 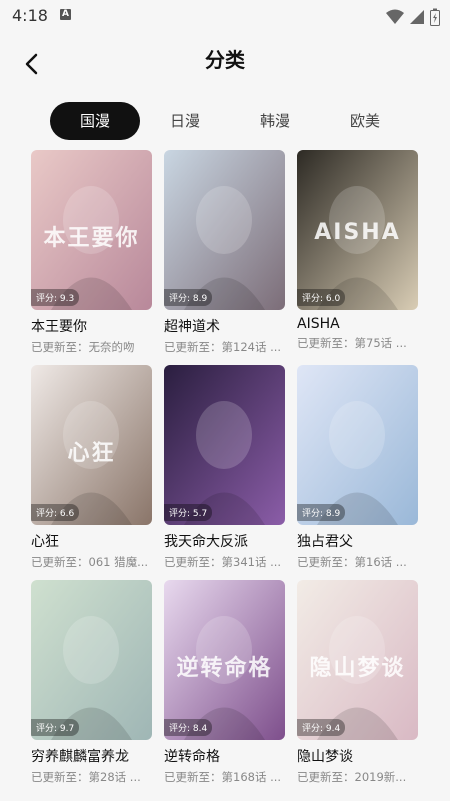 What do you see at coordinates (55, 512) in the screenshot?
I see `rating-badge: 评分: 6.6` at bounding box center [55, 512].